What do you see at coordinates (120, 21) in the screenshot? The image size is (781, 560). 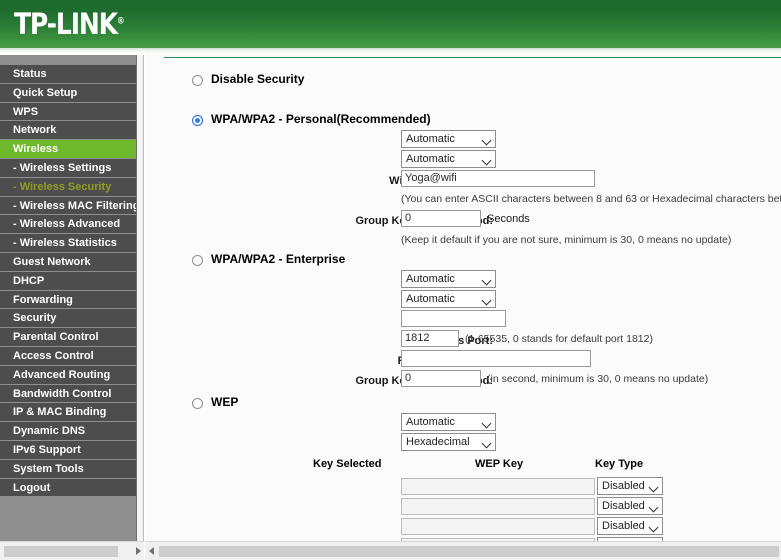 I see `trademark-symbol: ®` at bounding box center [120, 21].